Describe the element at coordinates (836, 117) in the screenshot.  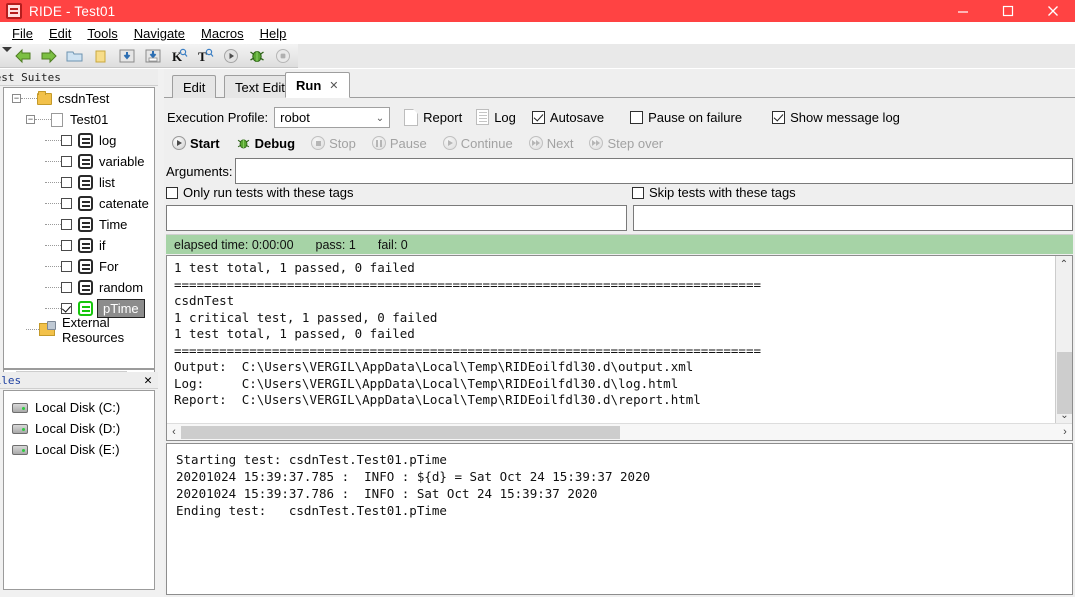
I see `show-message-log-checkbox: Show message log` at that location.